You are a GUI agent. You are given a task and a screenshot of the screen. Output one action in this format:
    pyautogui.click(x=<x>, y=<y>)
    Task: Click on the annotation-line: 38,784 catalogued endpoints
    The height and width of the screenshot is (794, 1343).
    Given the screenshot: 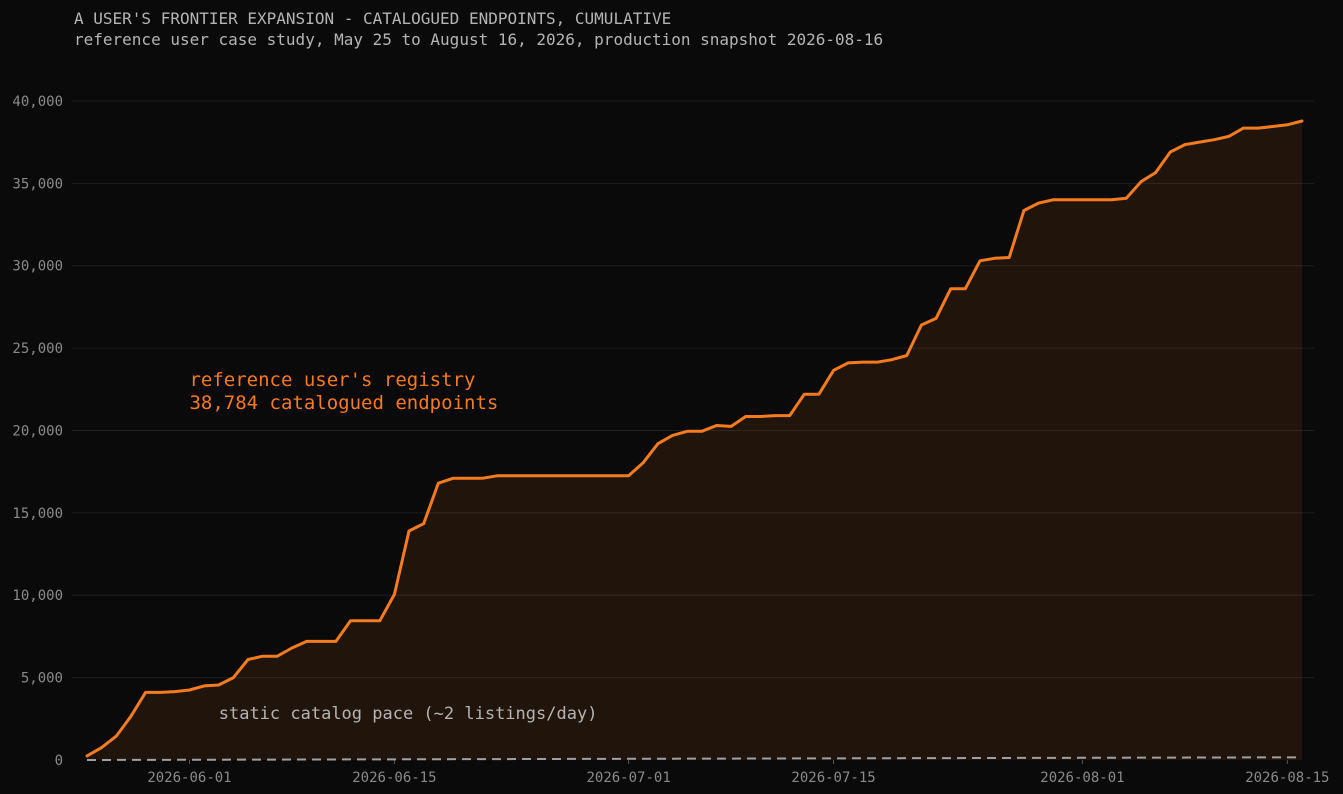 What is the action you would take?
    pyautogui.click(x=343, y=403)
    